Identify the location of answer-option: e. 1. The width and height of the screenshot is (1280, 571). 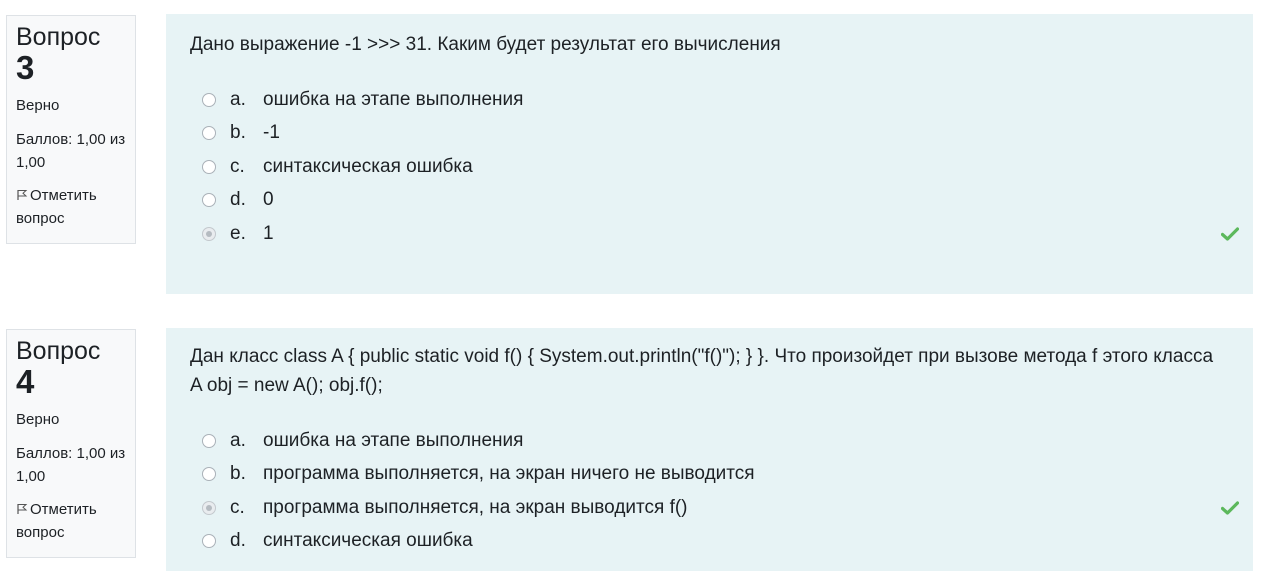
(714, 234).